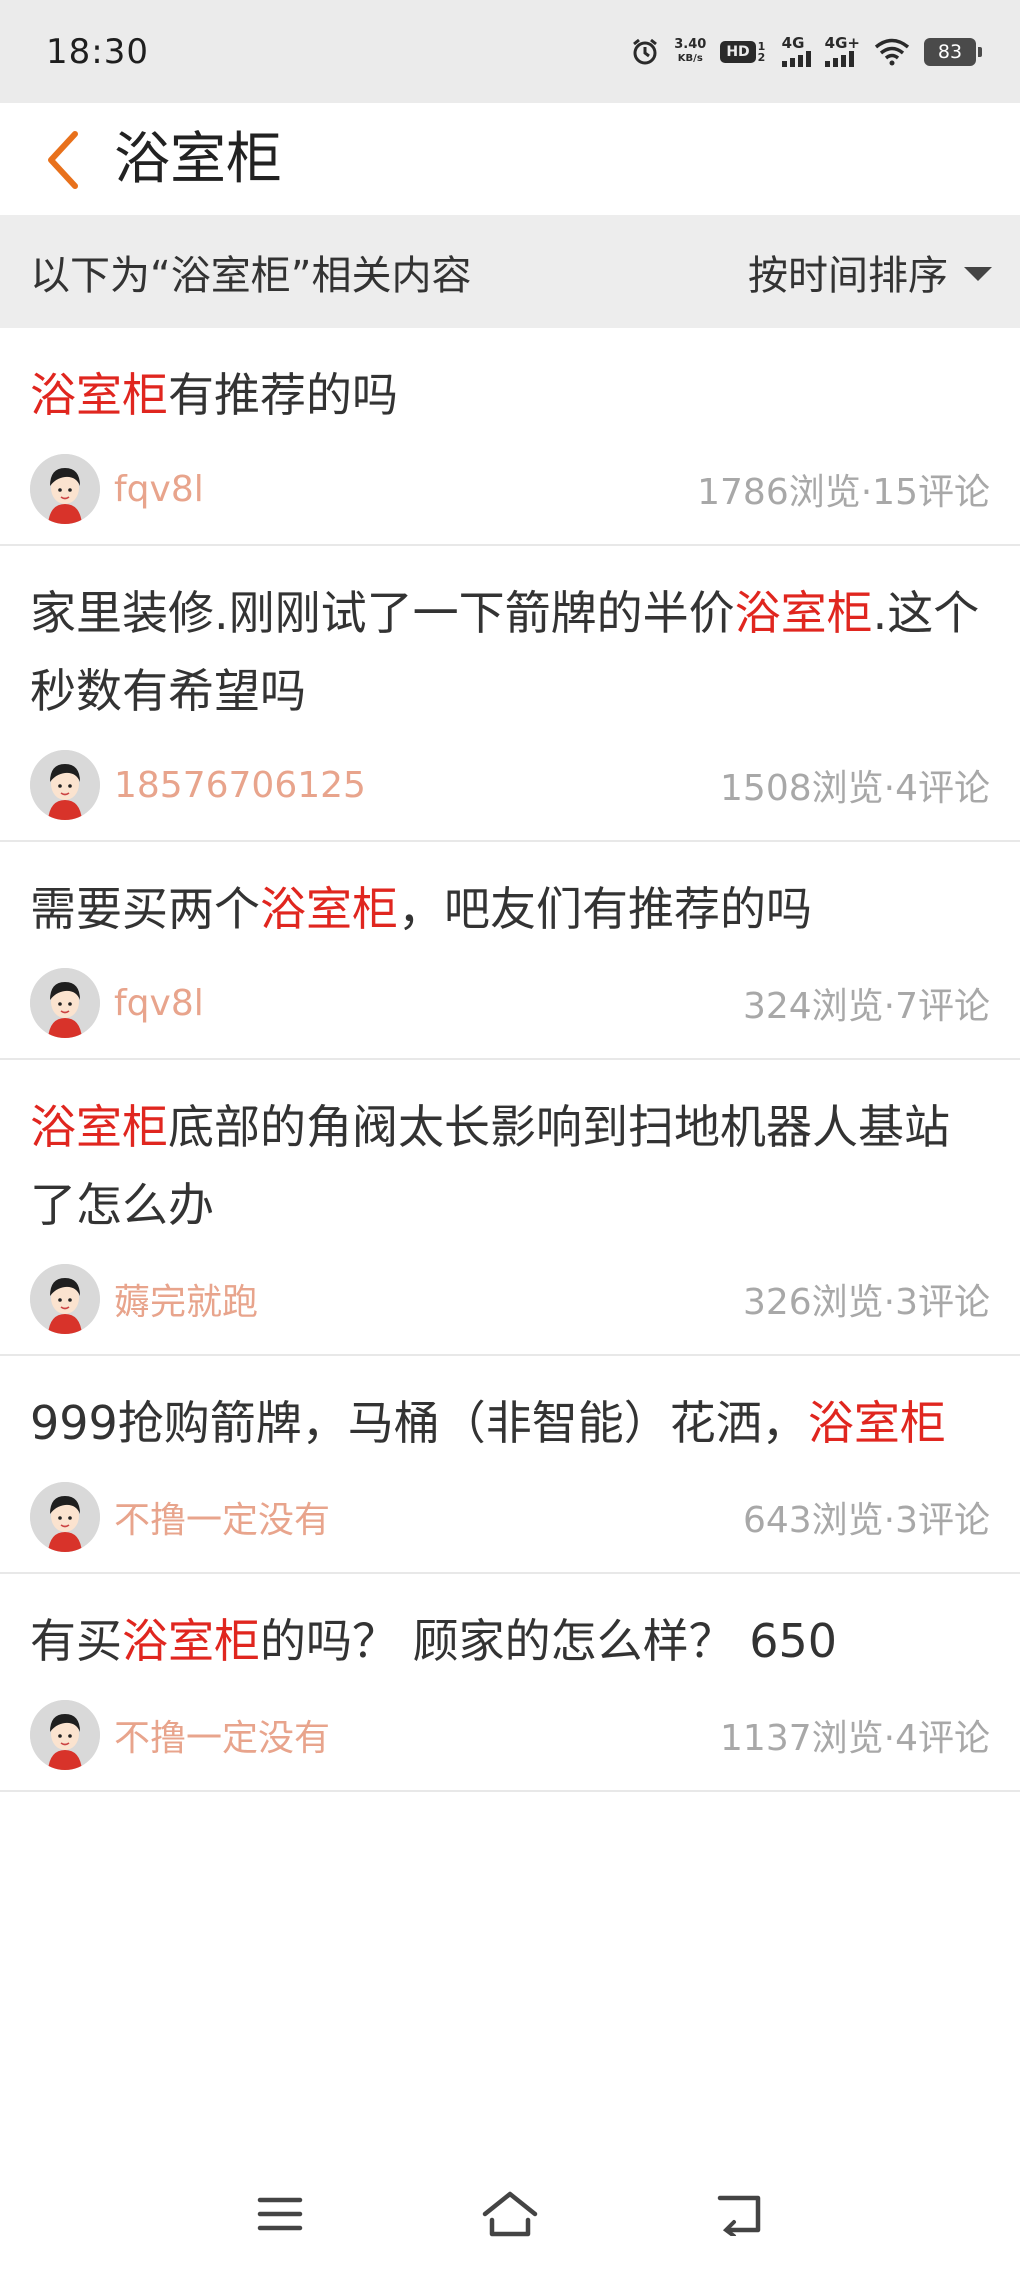 This screenshot has width=1020, height=2274. I want to click on menu-button, so click(280, 2214).